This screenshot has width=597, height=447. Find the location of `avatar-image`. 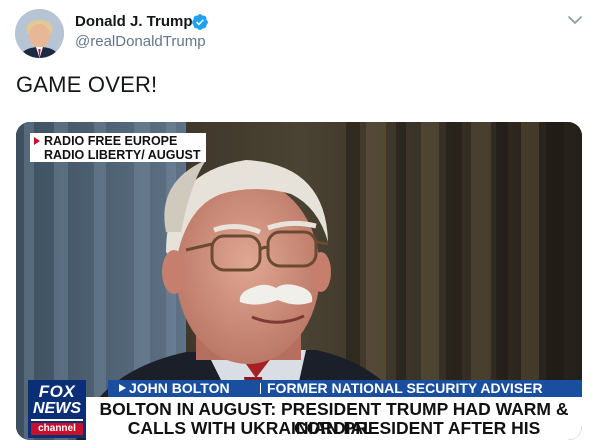

avatar-image is located at coordinates (39, 33).